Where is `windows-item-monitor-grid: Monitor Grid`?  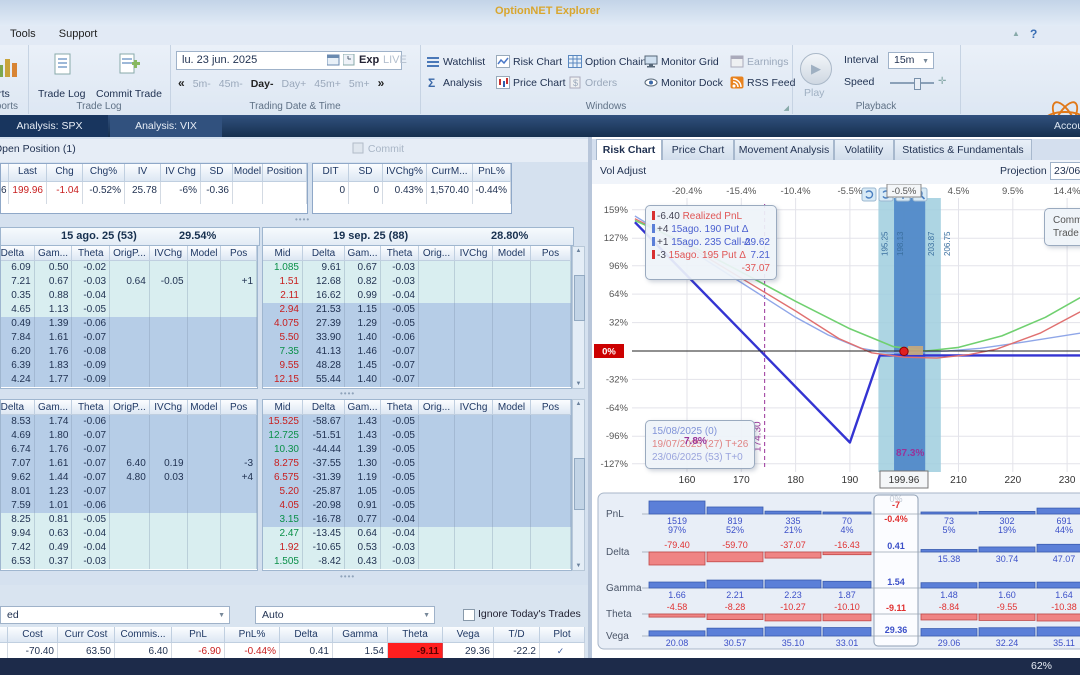 windows-item-monitor-grid: Monitor Grid is located at coordinates (681, 61).